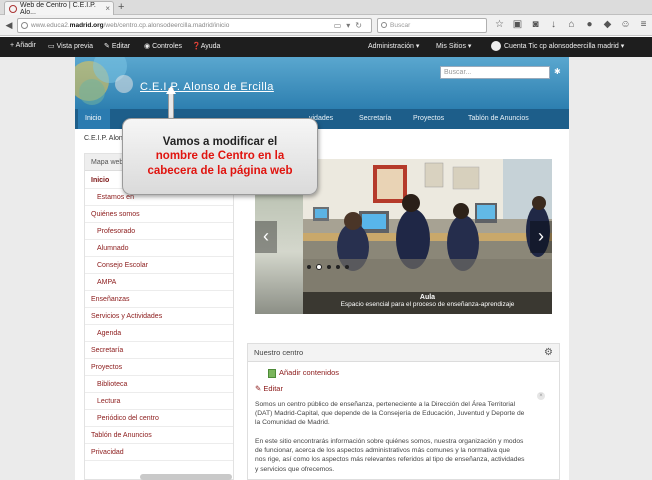  Describe the element at coordinates (303, 373) in the screenshot. I see `add-content-link: Añadir contenidos` at that location.